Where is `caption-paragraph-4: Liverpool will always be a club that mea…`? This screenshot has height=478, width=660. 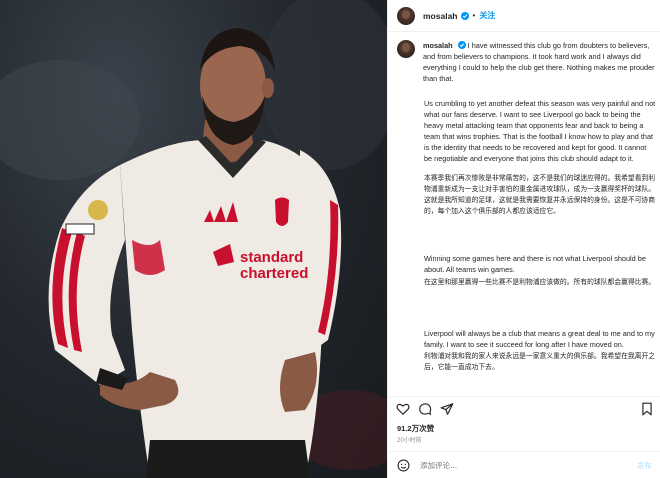
caption-paragraph-4: Liverpool will always be a club that mea… is located at coordinates (539, 339).